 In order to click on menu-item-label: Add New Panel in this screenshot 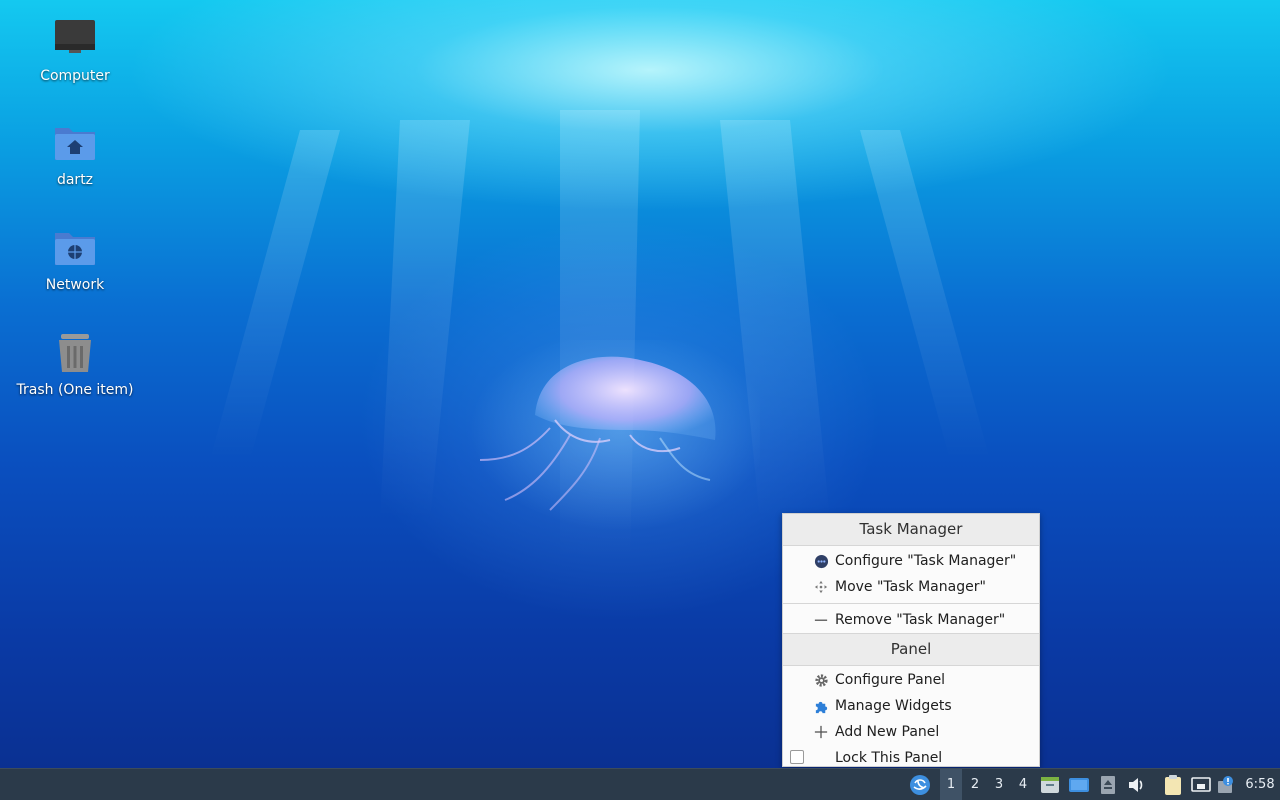, I will do `click(887, 732)`.